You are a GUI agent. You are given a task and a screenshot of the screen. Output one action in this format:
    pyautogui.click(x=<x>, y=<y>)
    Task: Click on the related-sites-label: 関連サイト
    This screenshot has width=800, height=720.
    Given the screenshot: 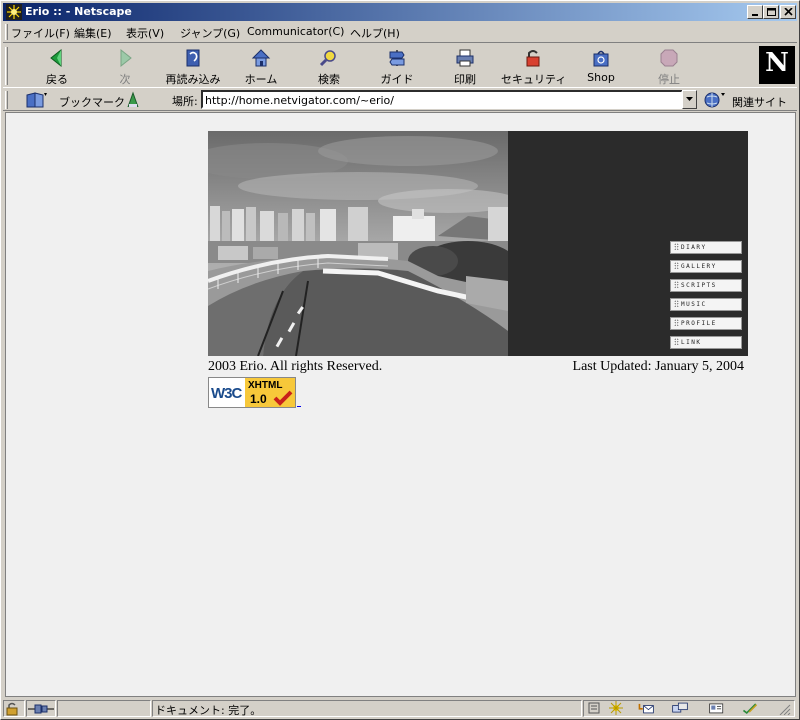 What is the action you would take?
    pyautogui.click(x=759, y=102)
    